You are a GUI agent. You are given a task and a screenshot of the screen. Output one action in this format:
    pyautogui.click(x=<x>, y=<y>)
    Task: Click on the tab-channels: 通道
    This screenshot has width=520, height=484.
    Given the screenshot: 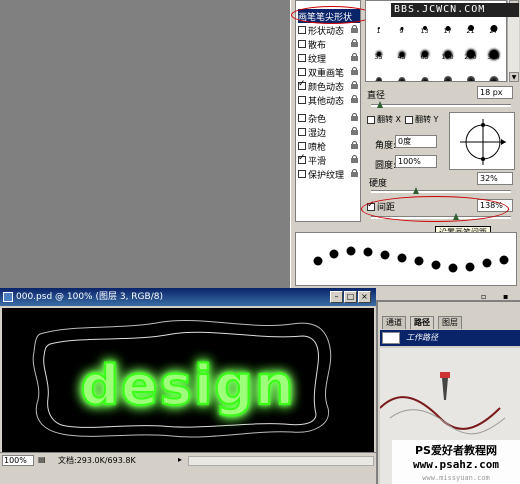 What is the action you would take?
    pyautogui.click(x=394, y=322)
    